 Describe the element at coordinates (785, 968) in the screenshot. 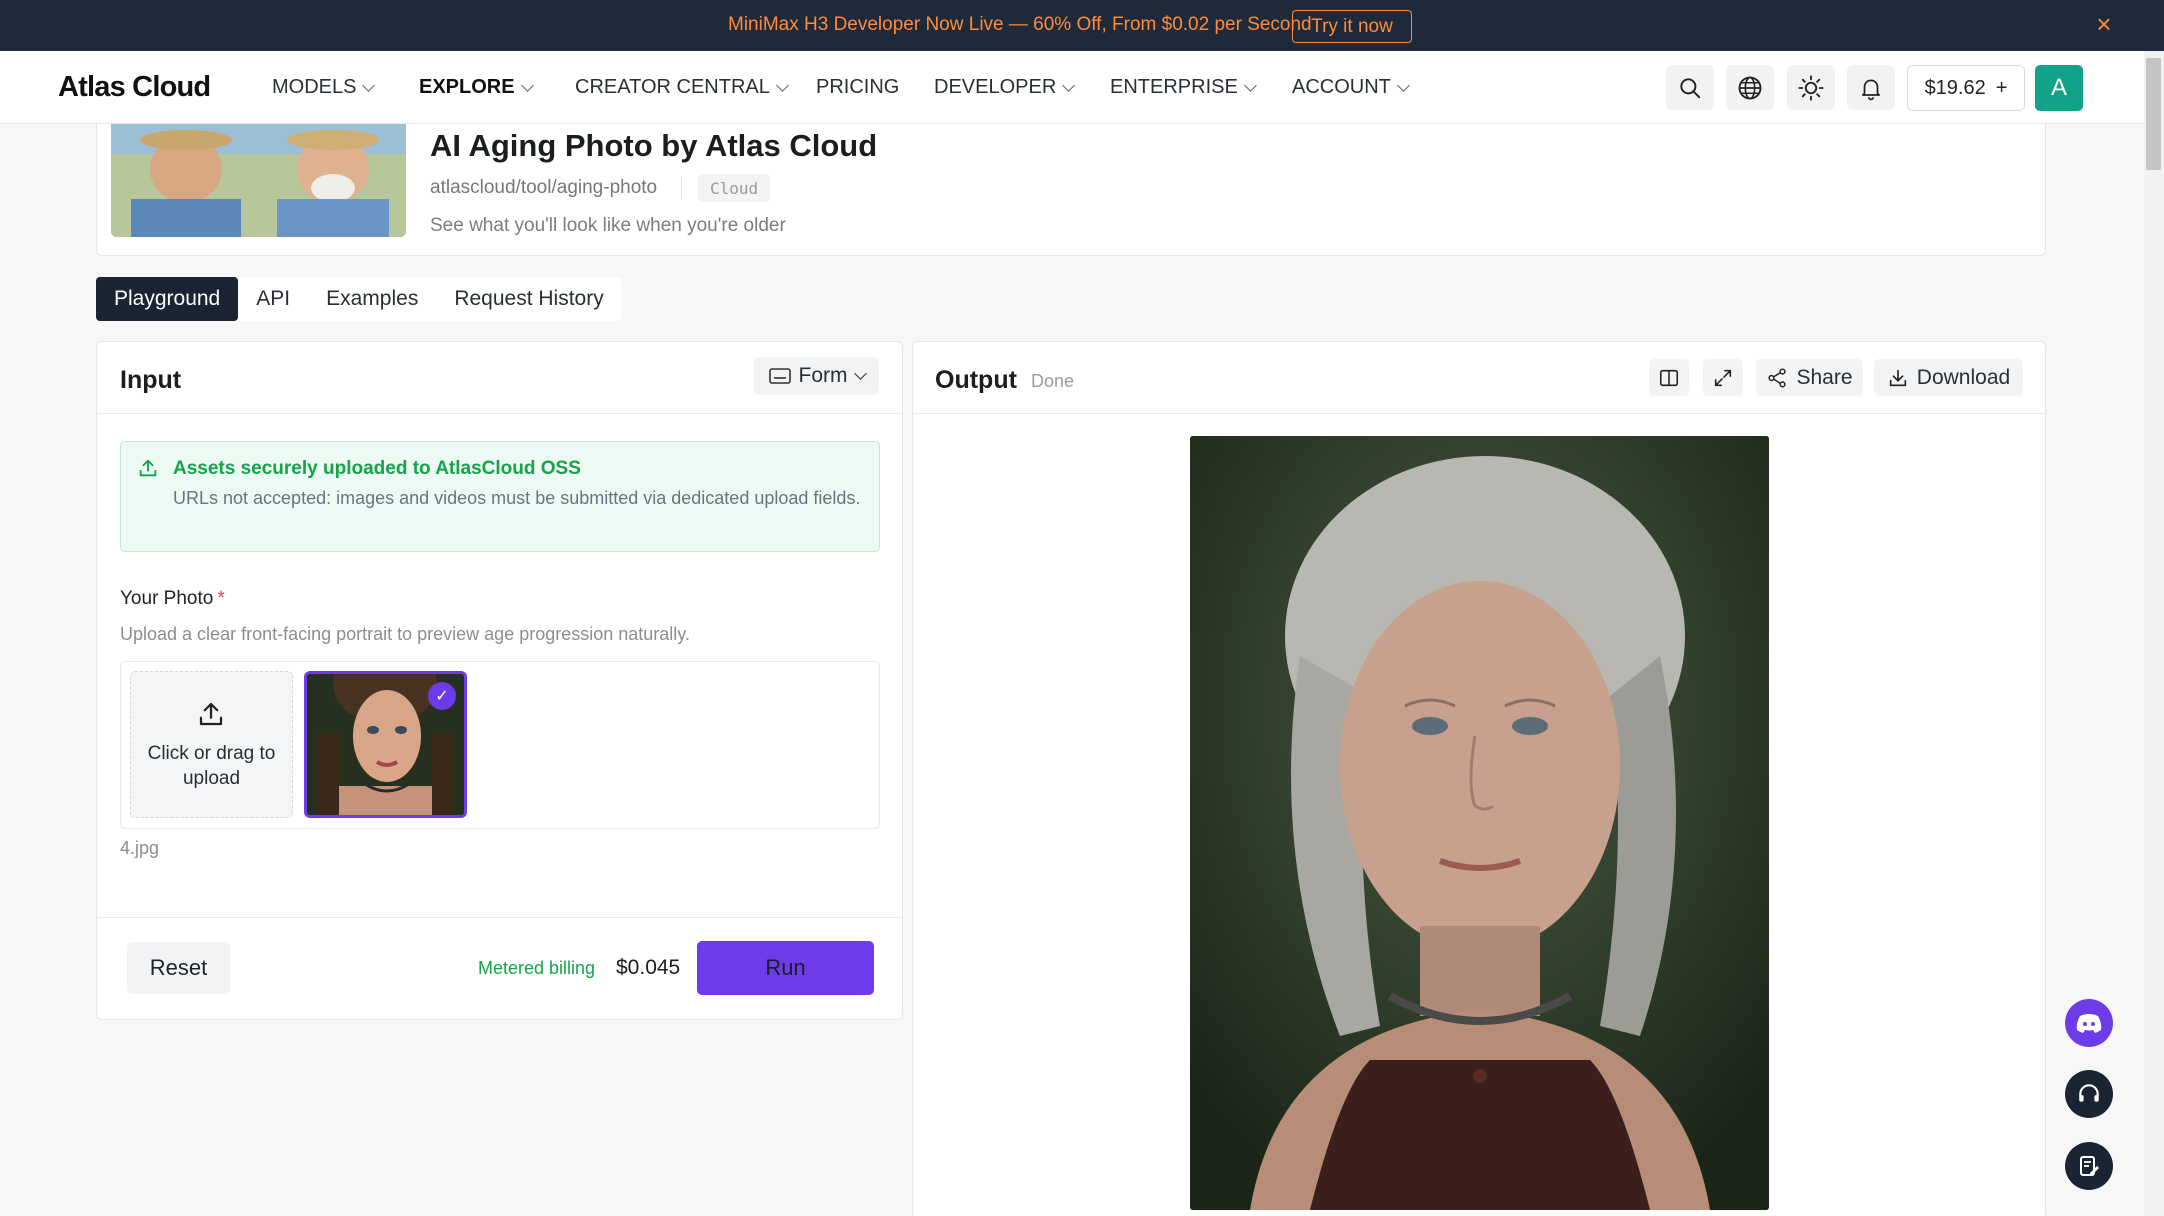

I see `run-button: Run` at that location.